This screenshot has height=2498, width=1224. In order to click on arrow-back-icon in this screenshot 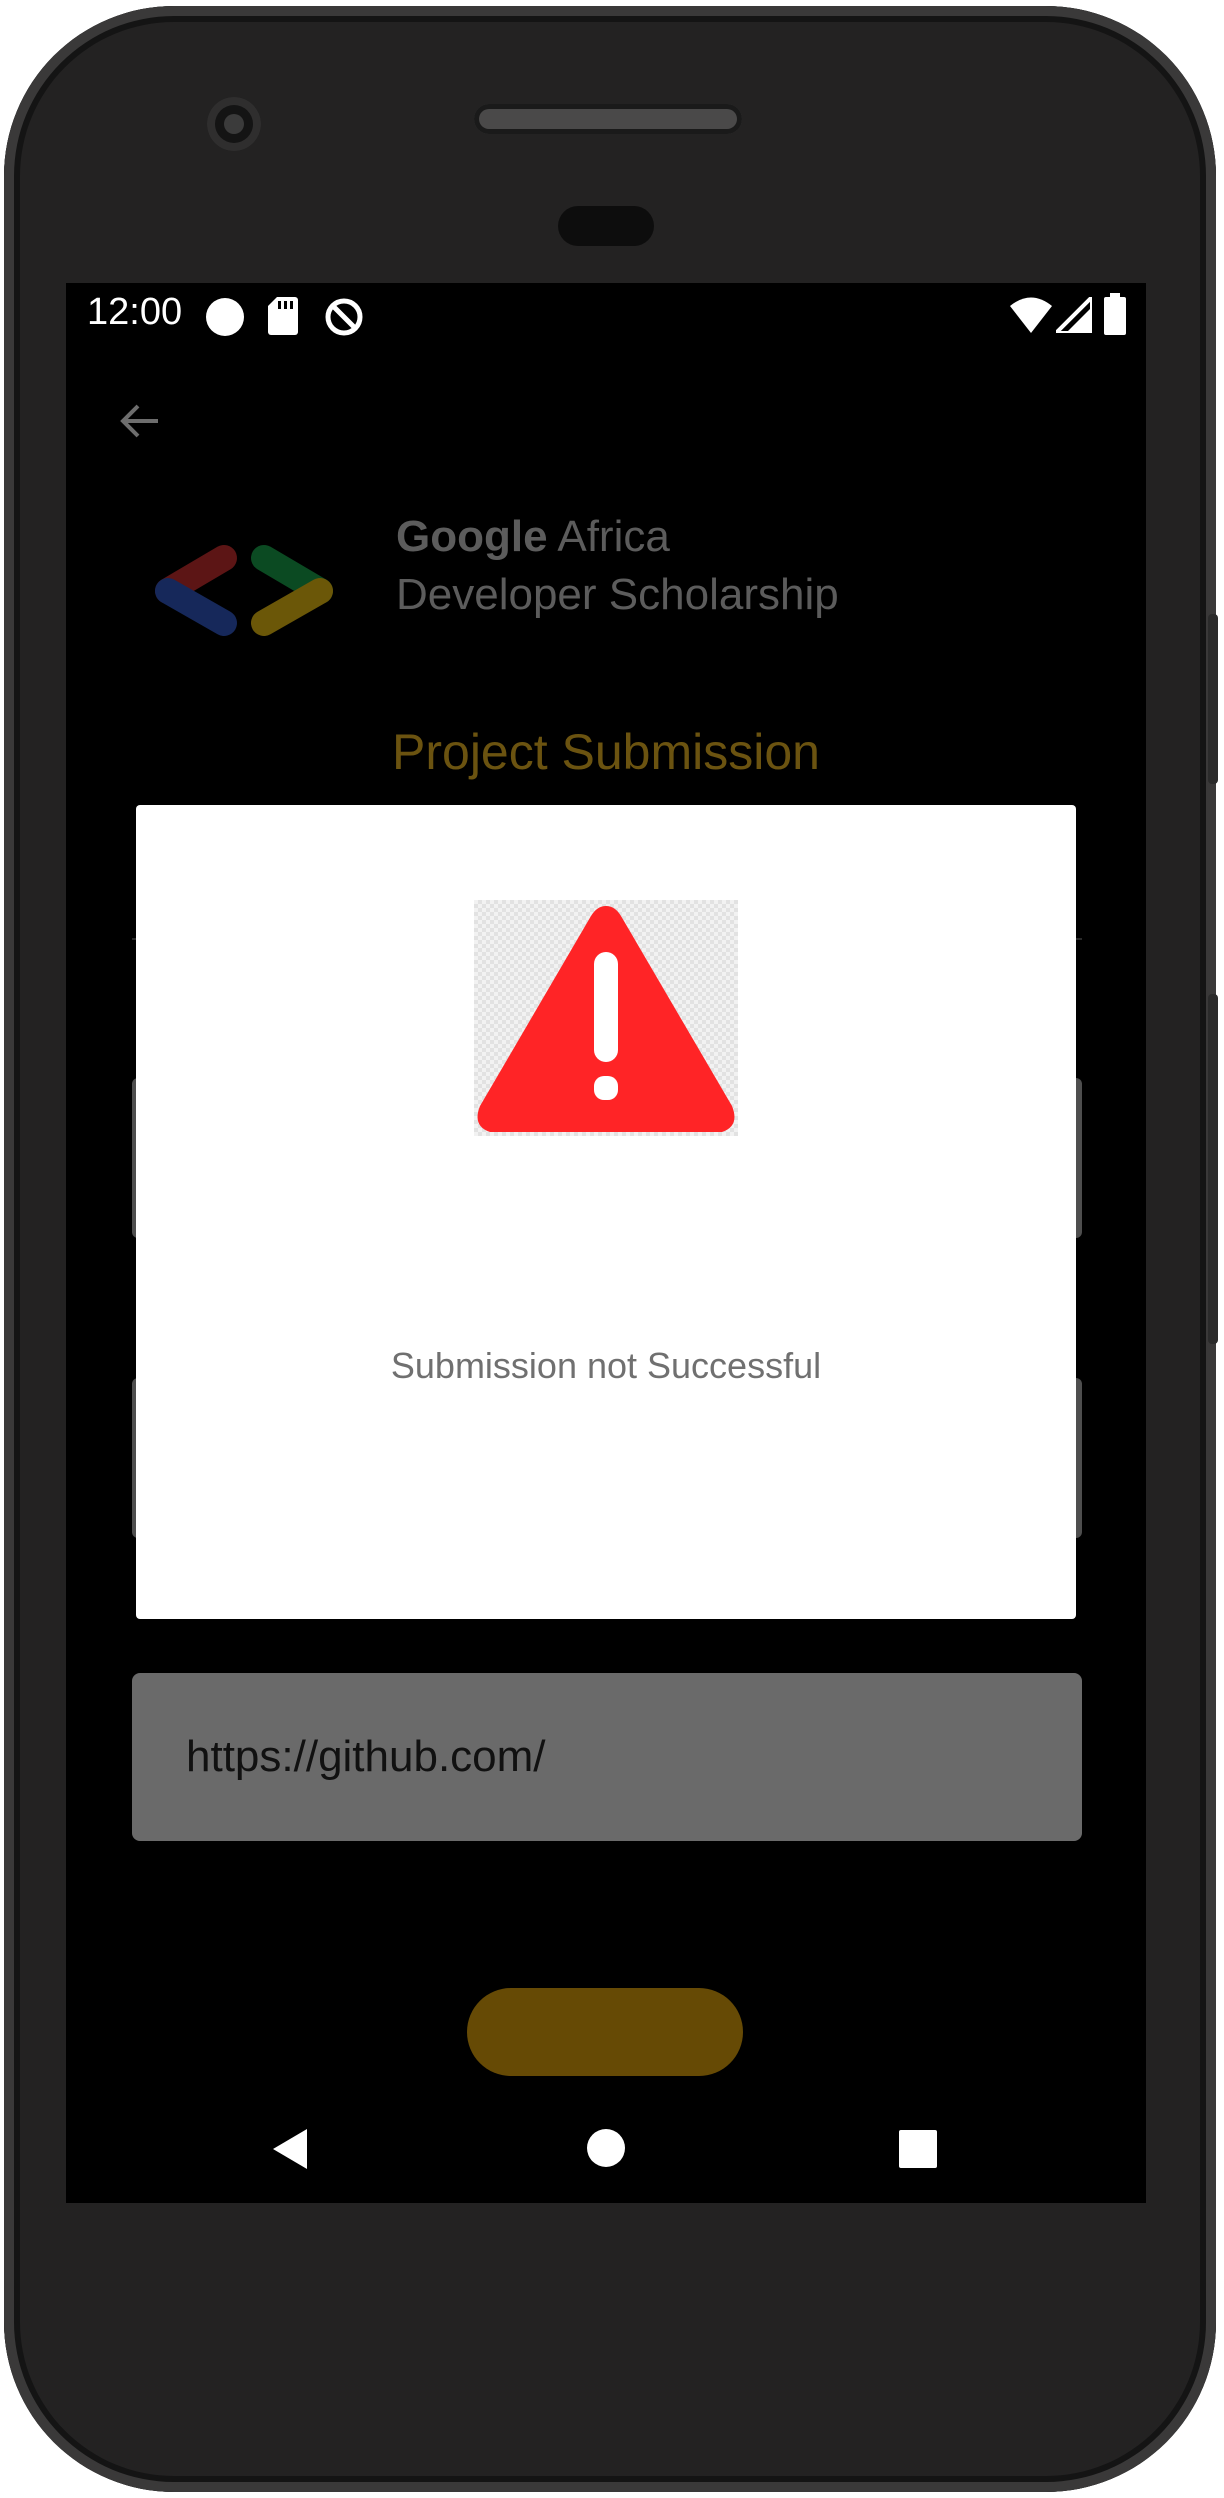, I will do `click(140, 421)`.